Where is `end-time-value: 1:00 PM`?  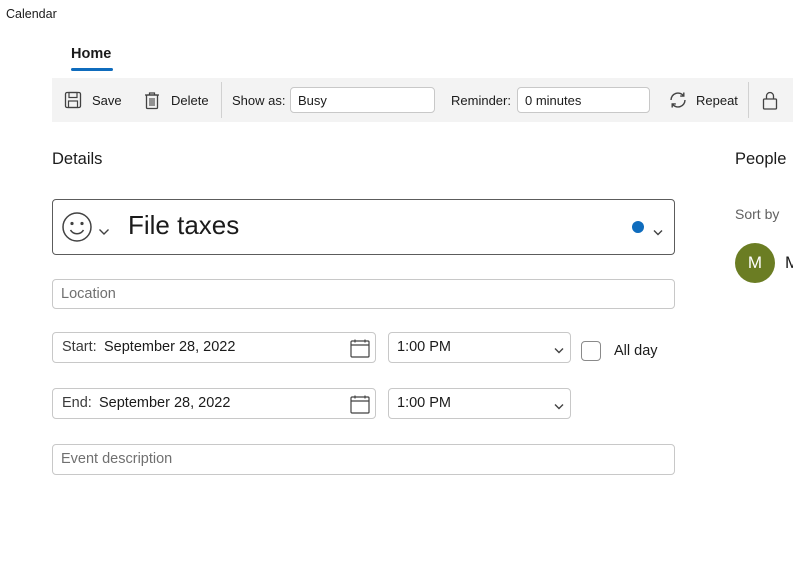
end-time-value: 1:00 PM is located at coordinates (424, 403).